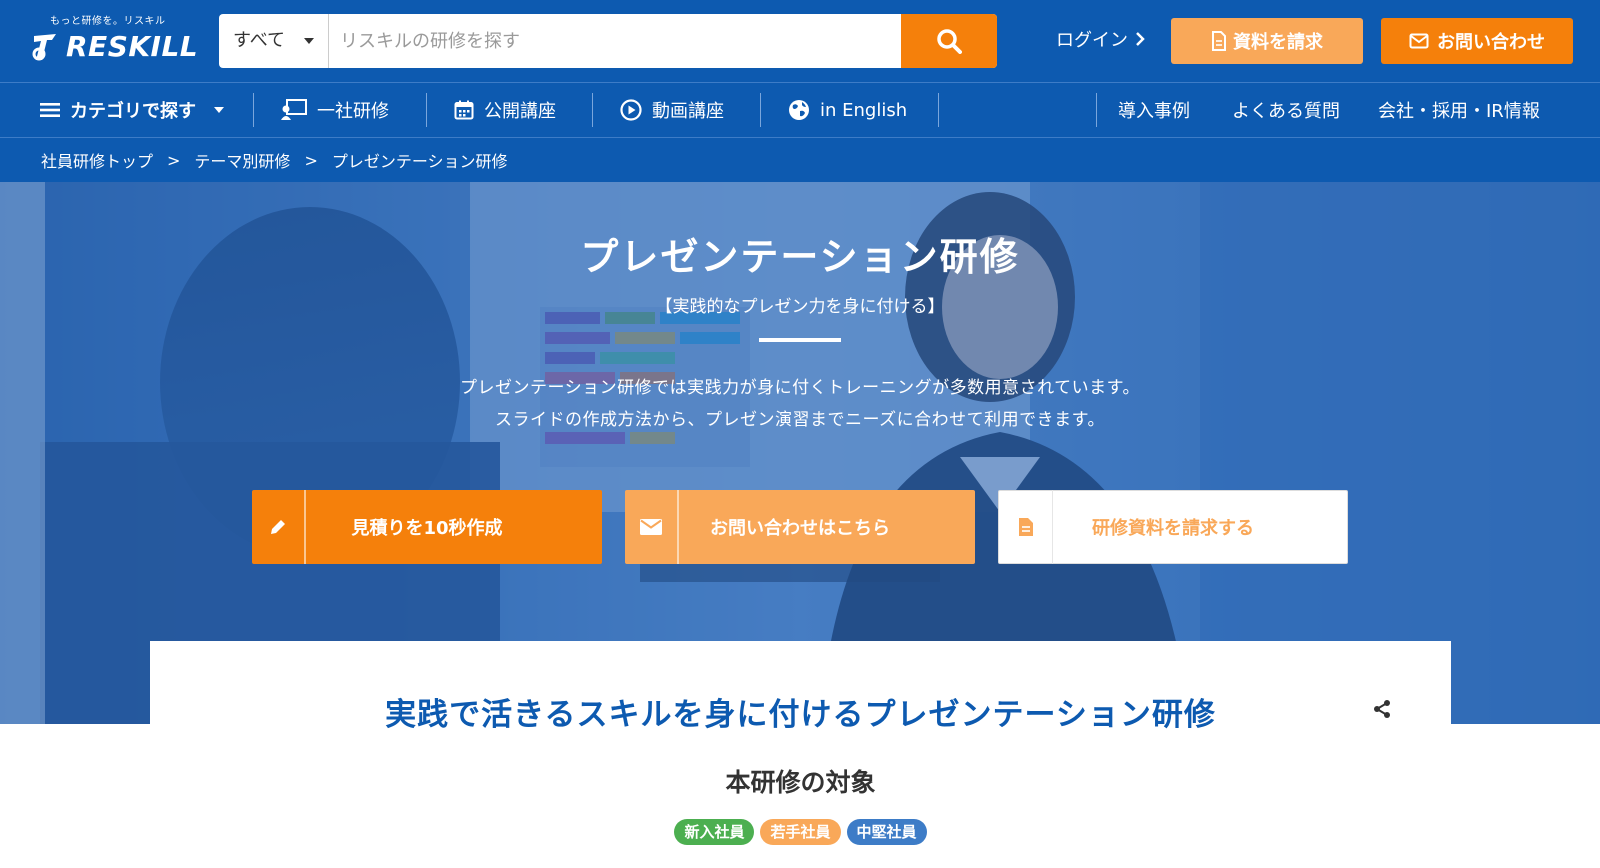  Describe the element at coordinates (294, 109) in the screenshot. I see `presentation-icon` at that location.